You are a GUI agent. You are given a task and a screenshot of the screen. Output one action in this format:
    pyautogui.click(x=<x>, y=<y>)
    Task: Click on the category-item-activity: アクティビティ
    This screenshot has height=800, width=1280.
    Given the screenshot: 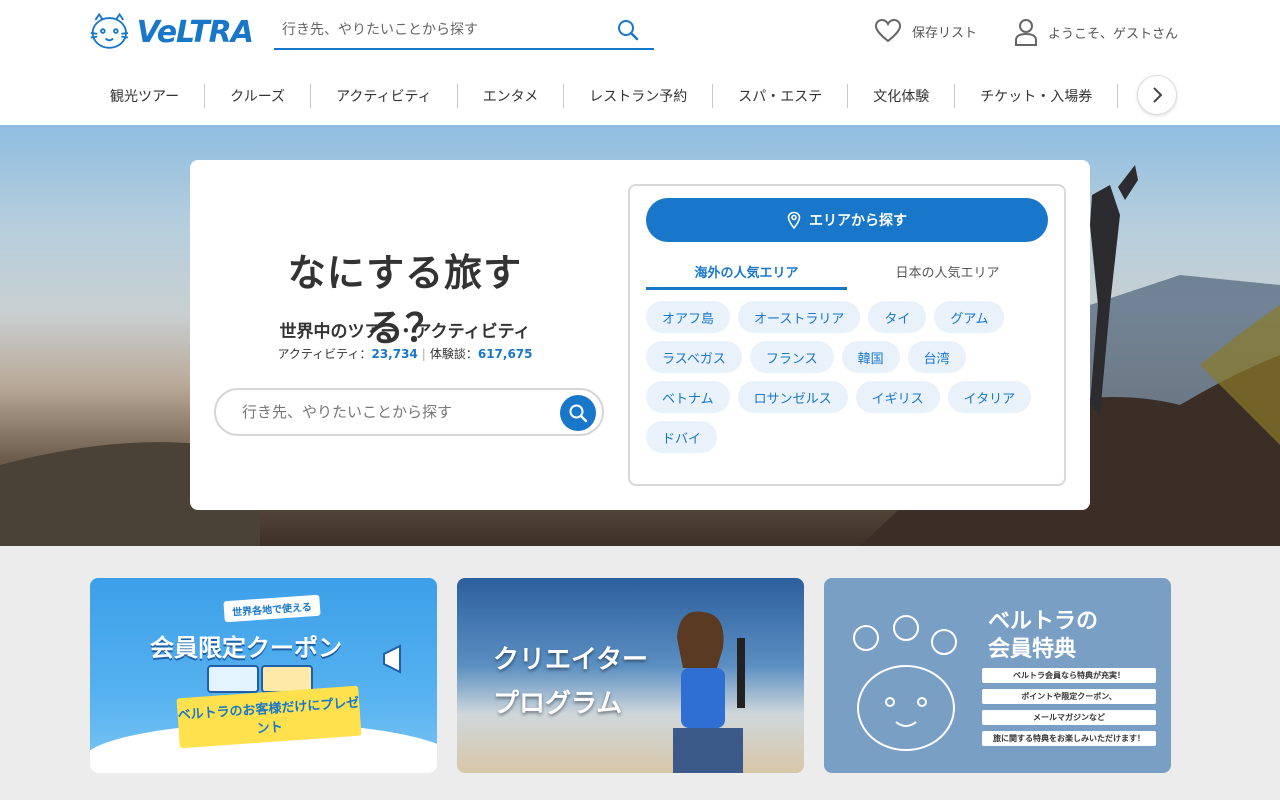 What is the action you would take?
    pyautogui.click(x=384, y=96)
    